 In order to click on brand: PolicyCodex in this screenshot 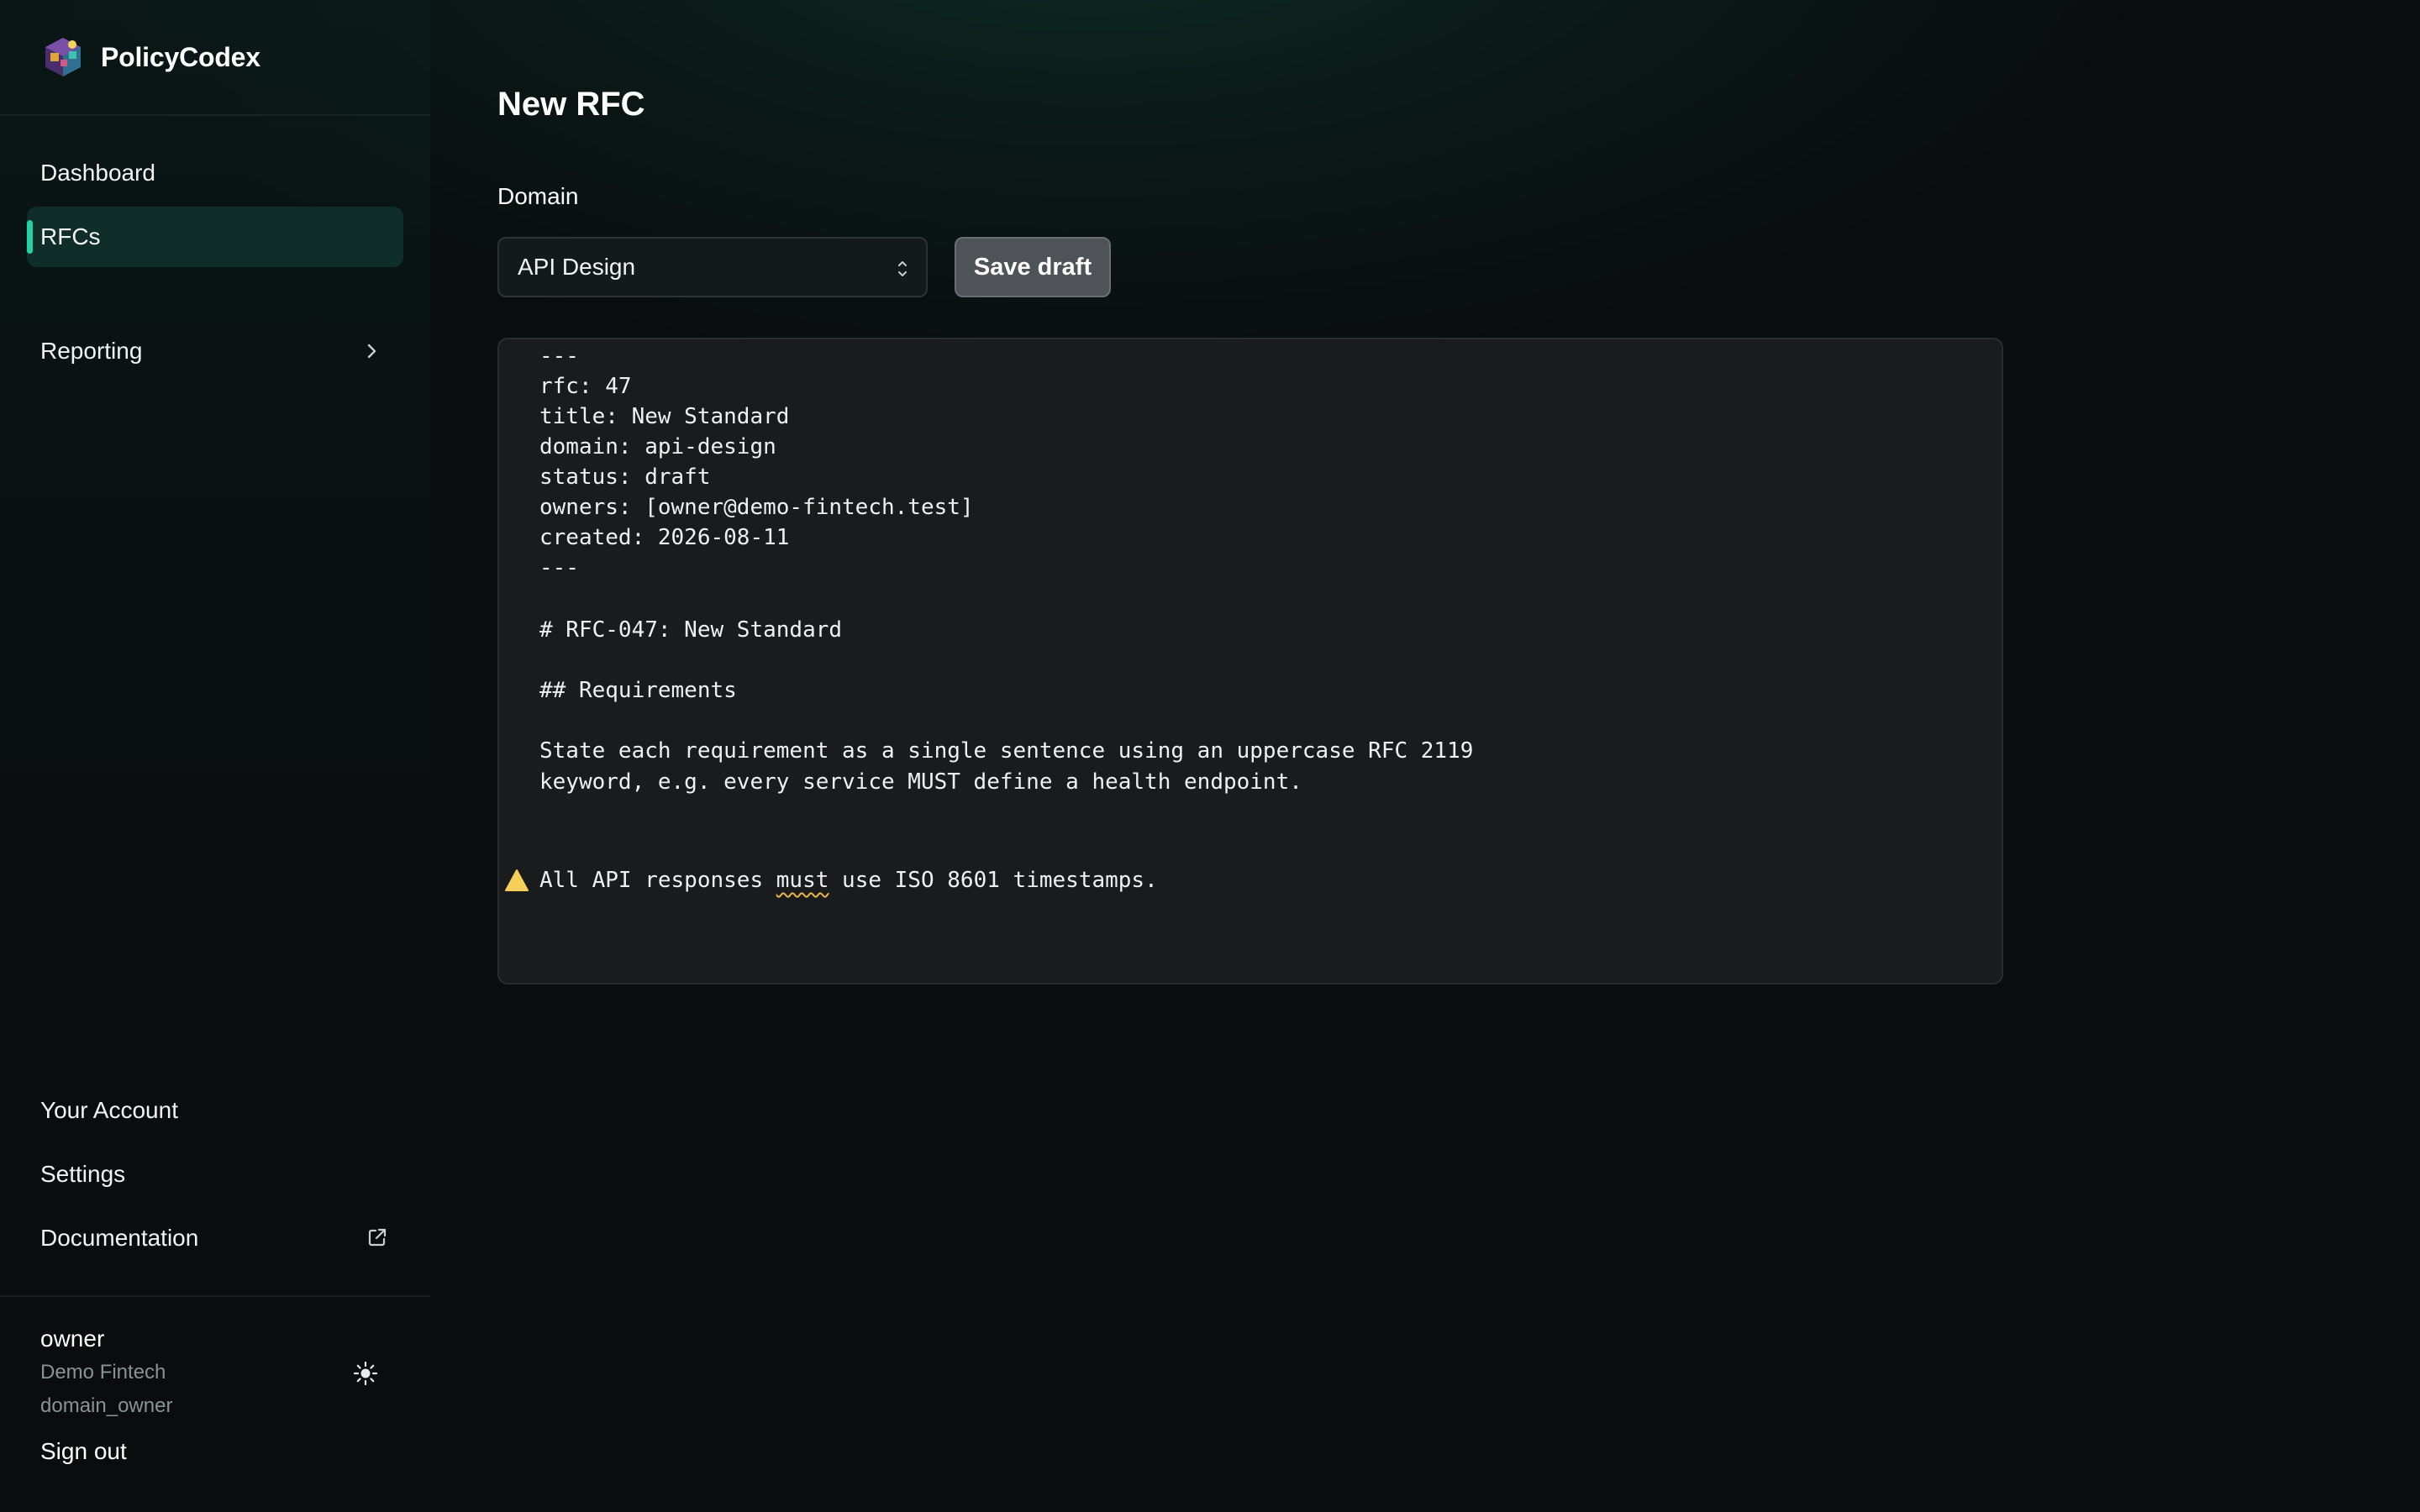, I will do `click(150, 57)`.